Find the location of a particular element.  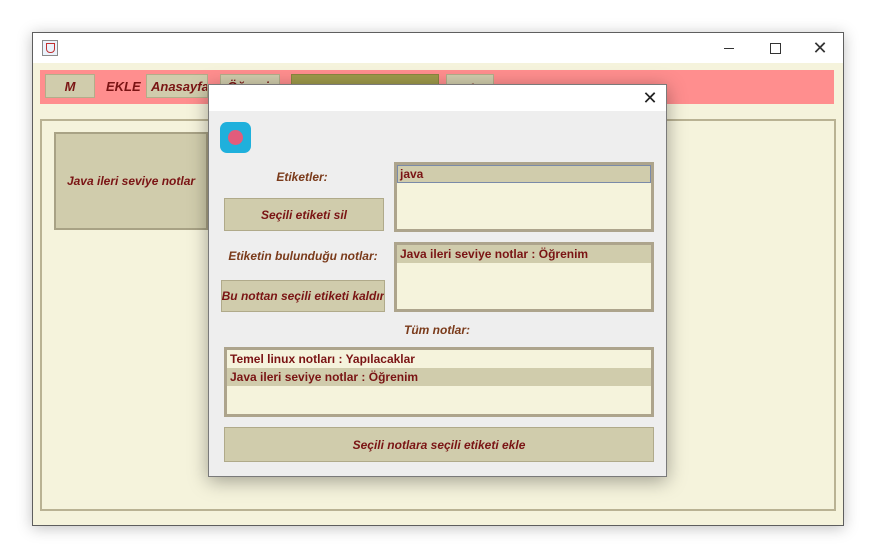

close-window-button: ✕ is located at coordinates (820, 48).